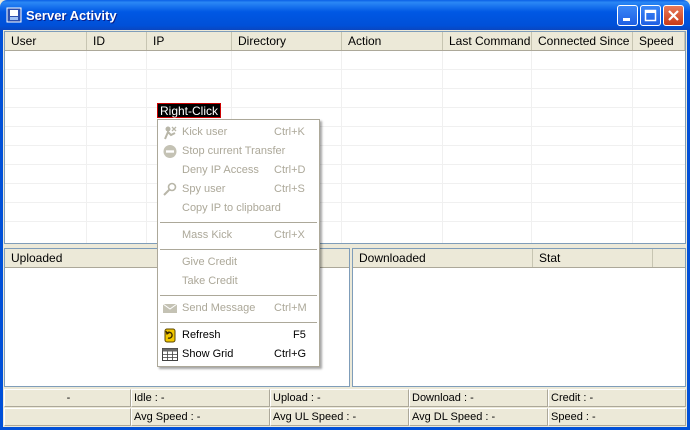 This screenshot has height=430, width=690. I want to click on menu-shortcut: Ctrl+S, so click(289, 189).